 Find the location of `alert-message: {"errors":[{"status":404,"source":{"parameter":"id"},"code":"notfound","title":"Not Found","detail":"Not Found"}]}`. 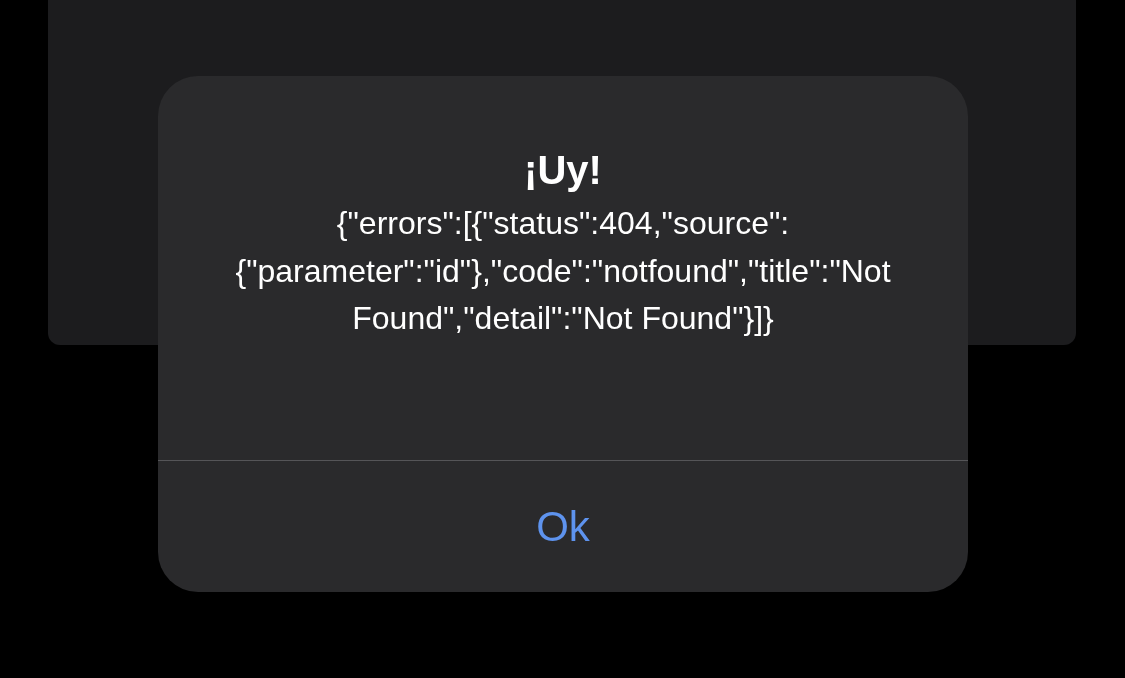

alert-message: {"errors":[{"status":404,"source":{"parameter":"id"},"code":"notfound","title":"Not Found","detail":"Not Found"}]} is located at coordinates (563, 271).